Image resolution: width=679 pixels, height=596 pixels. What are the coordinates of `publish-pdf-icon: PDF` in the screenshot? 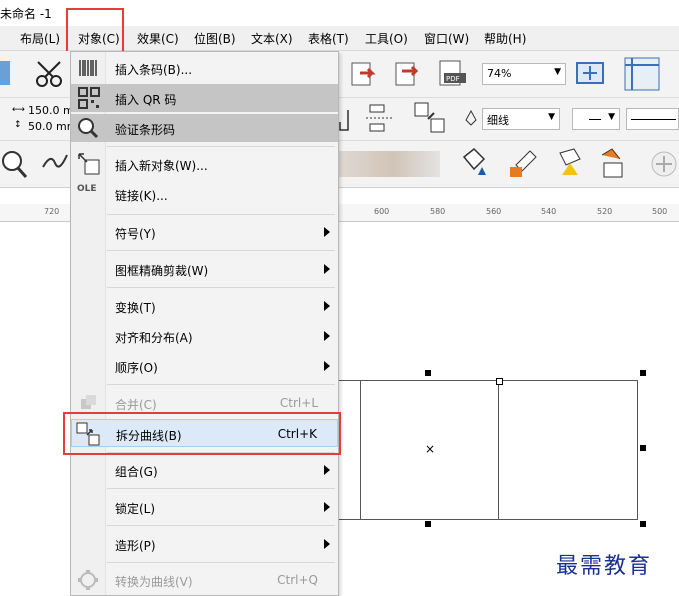 It's located at (453, 73).